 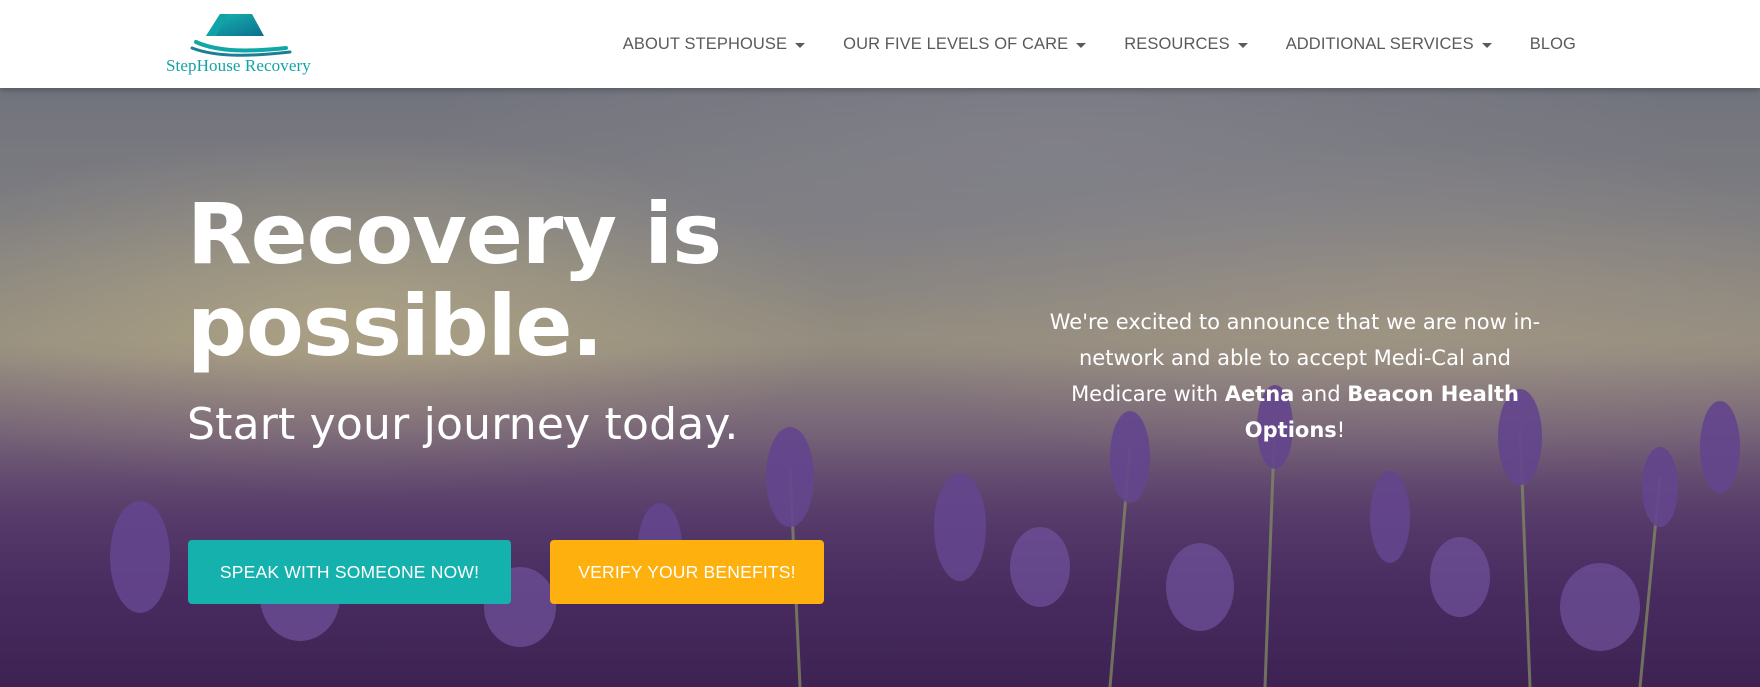 What do you see at coordinates (1321, 394) in the screenshot?
I see `announcement-text: and` at bounding box center [1321, 394].